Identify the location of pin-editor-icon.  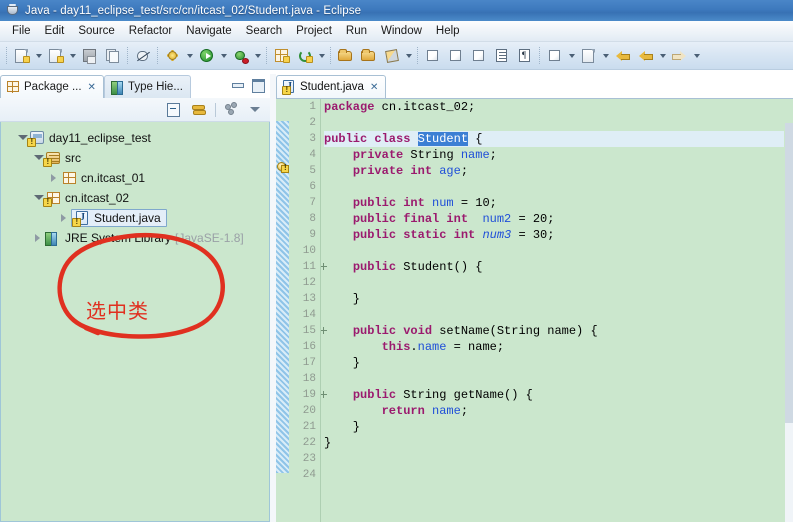
(554, 56).